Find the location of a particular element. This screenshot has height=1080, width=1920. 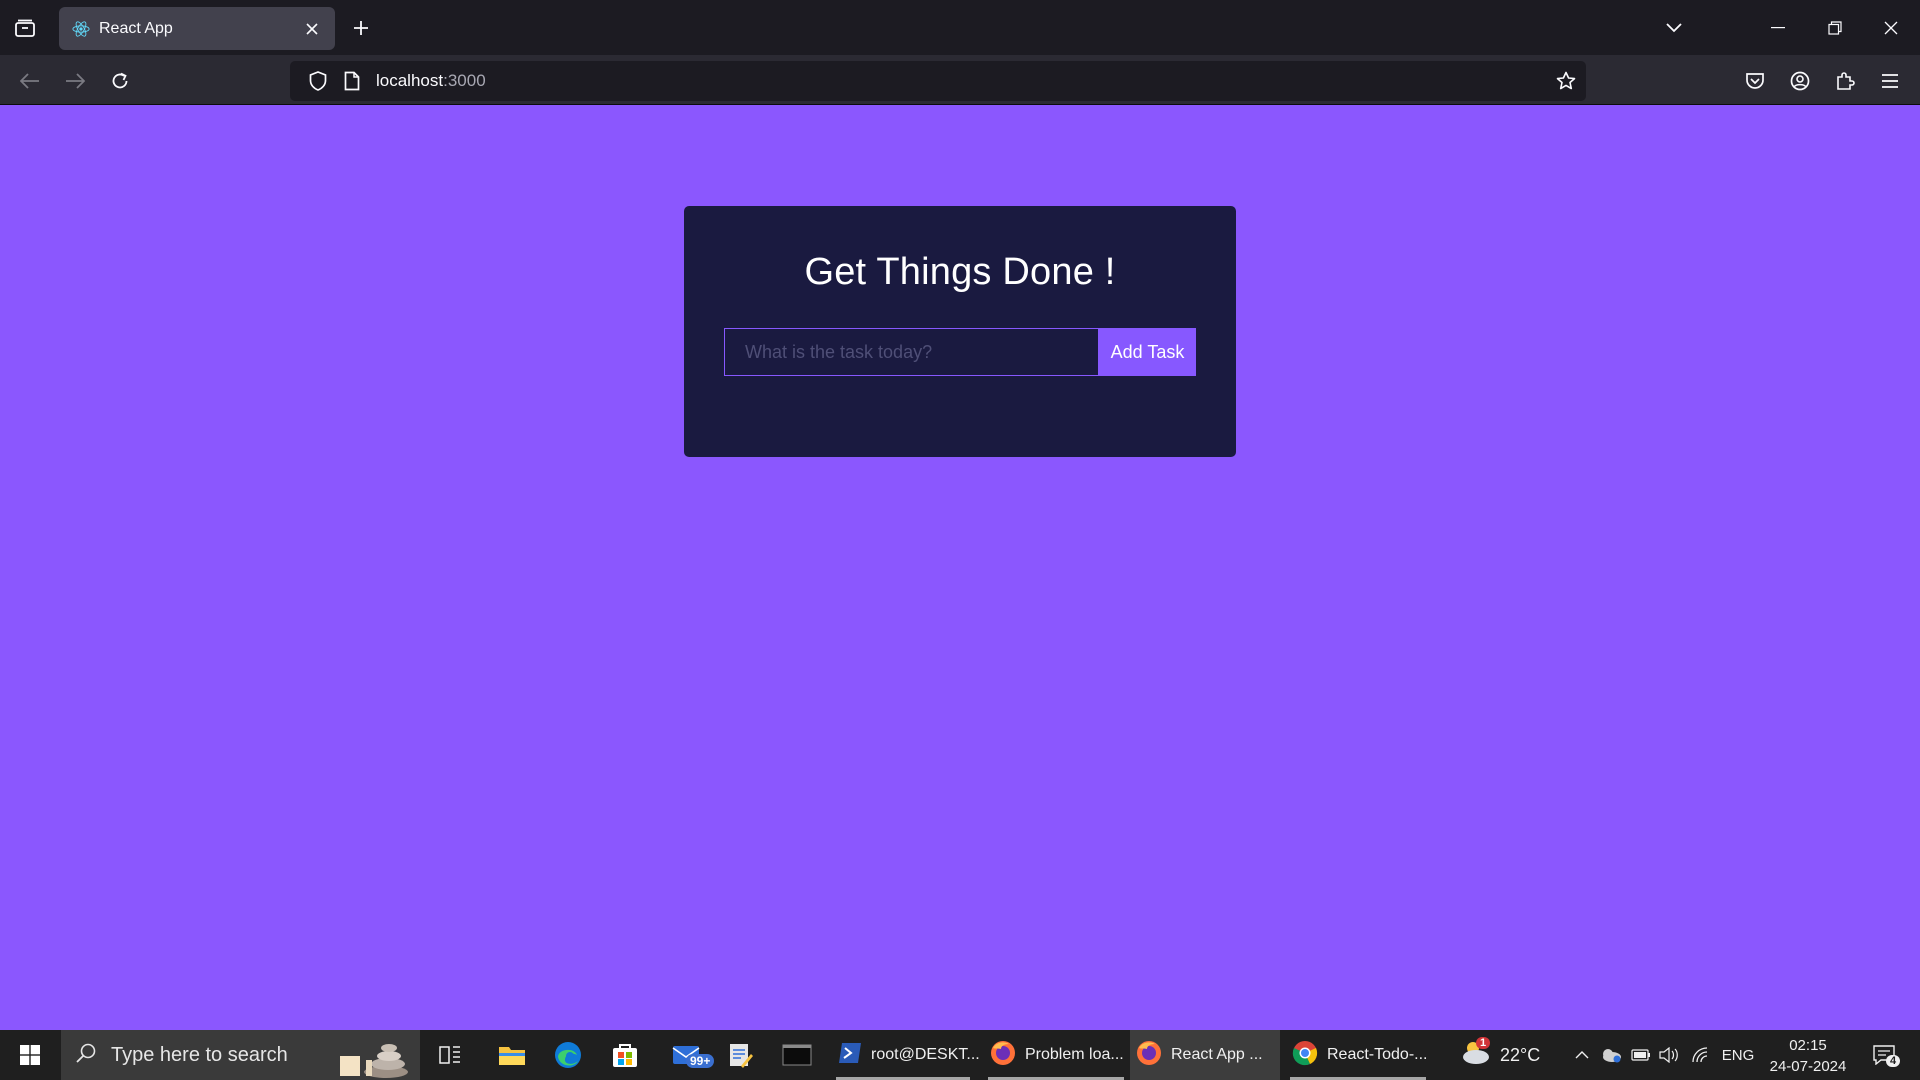

todo-wrapper: Get Things Done ! Add Task is located at coordinates (960, 331).